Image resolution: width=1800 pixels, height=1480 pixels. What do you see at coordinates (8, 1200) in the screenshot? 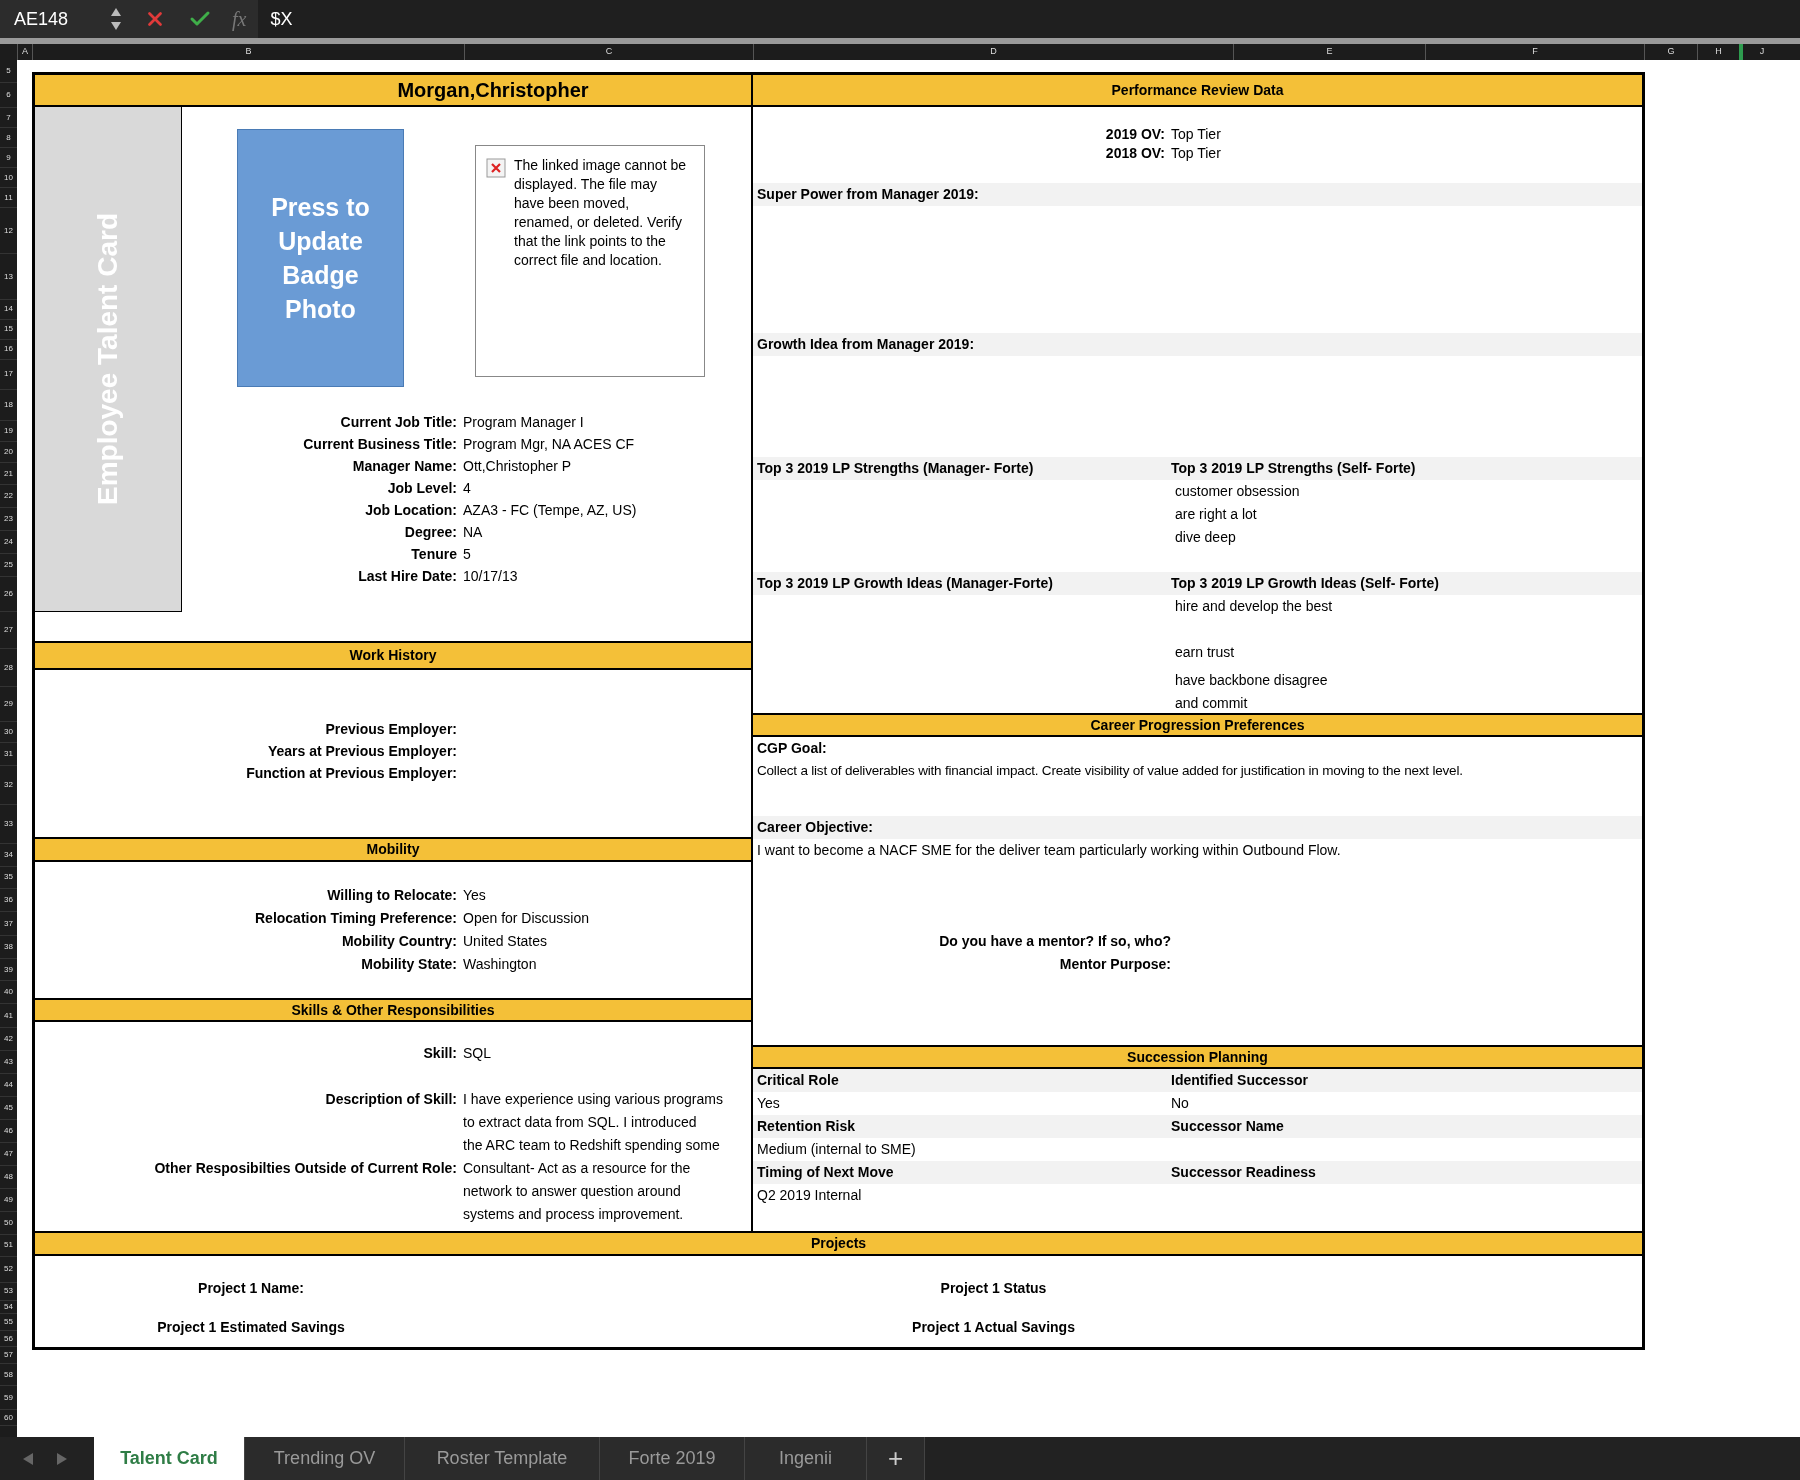
I see `row-header: 49` at bounding box center [8, 1200].